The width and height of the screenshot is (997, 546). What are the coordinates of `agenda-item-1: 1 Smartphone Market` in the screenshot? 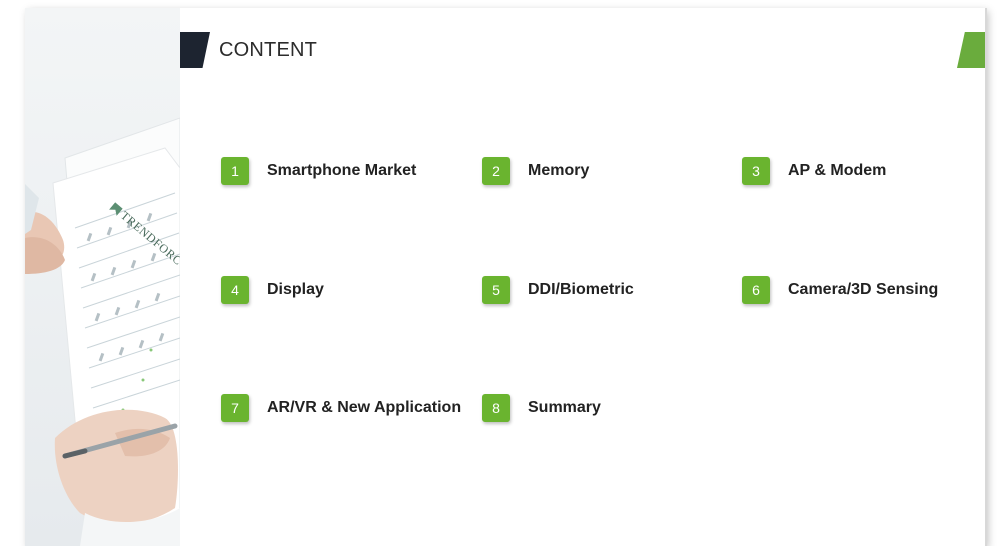 It's located at (318, 171).